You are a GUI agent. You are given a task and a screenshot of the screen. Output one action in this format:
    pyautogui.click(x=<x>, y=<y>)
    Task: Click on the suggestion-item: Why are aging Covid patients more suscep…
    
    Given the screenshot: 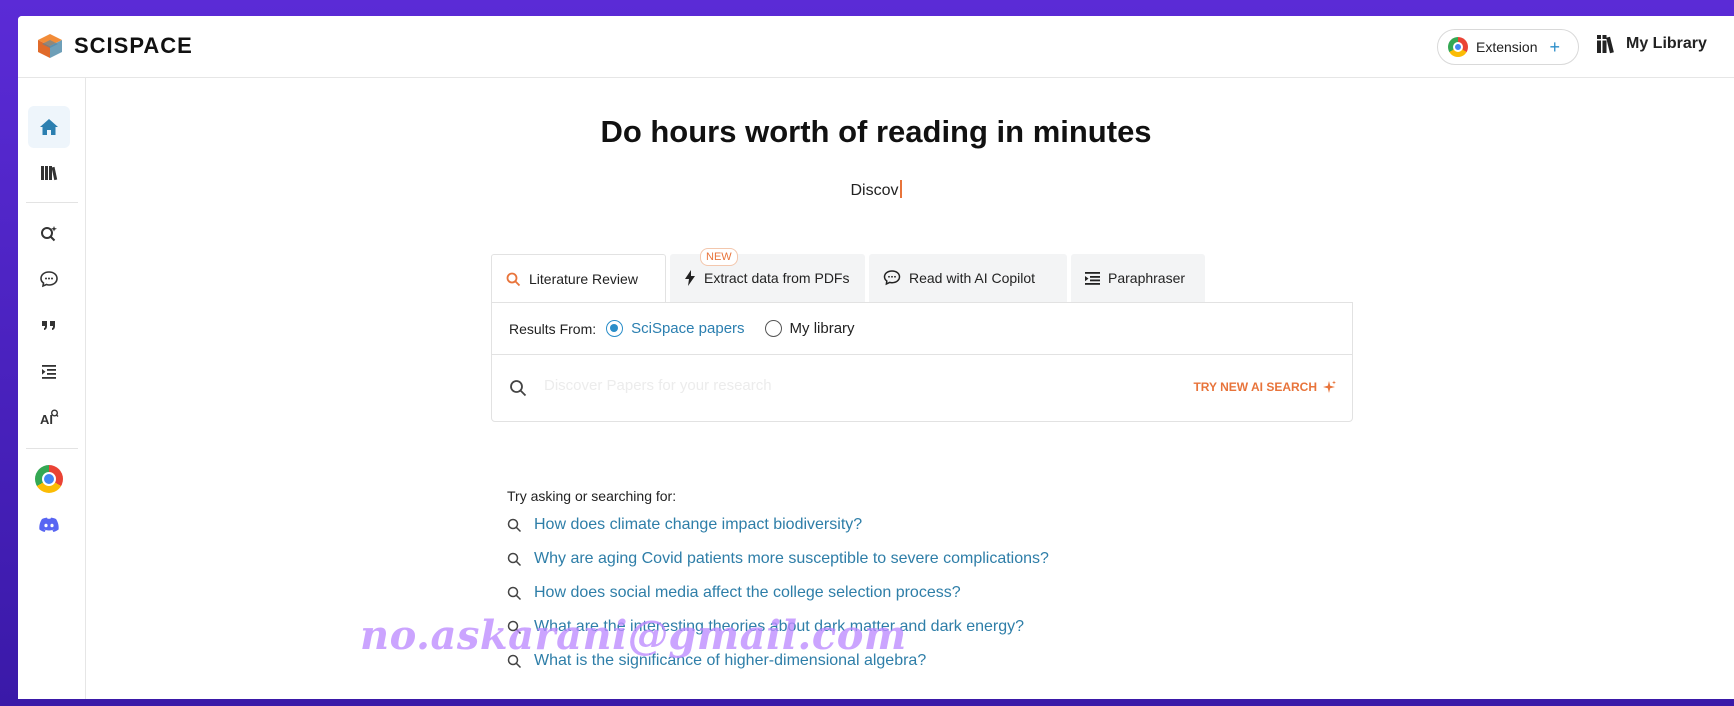 What is the action you would take?
    pyautogui.click(x=778, y=559)
    